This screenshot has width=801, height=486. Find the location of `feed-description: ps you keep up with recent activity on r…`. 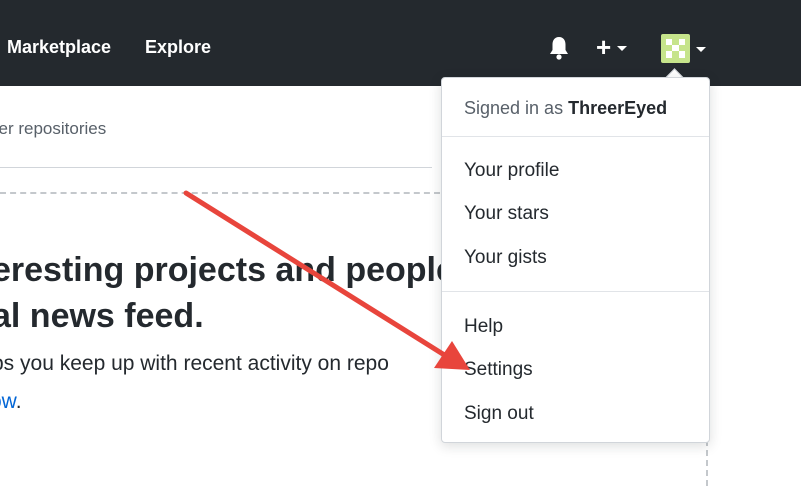

feed-description: ps you keep up with recent activity on r… is located at coordinates (194, 363).